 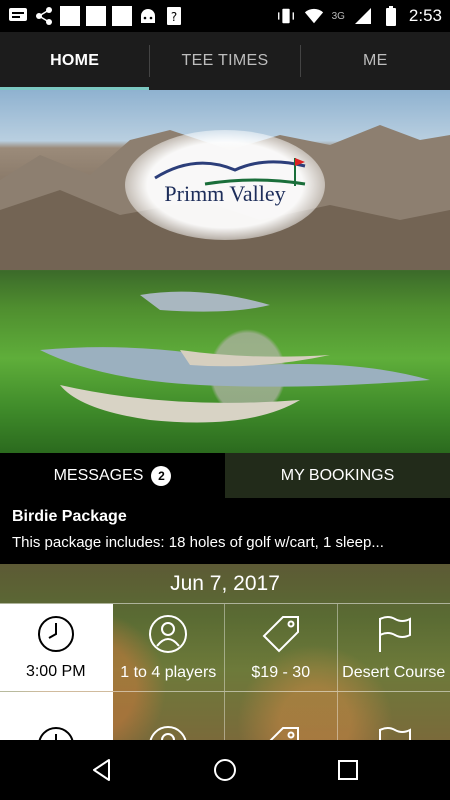 What do you see at coordinates (338, 16) in the screenshot?
I see `network-type: 3G` at bounding box center [338, 16].